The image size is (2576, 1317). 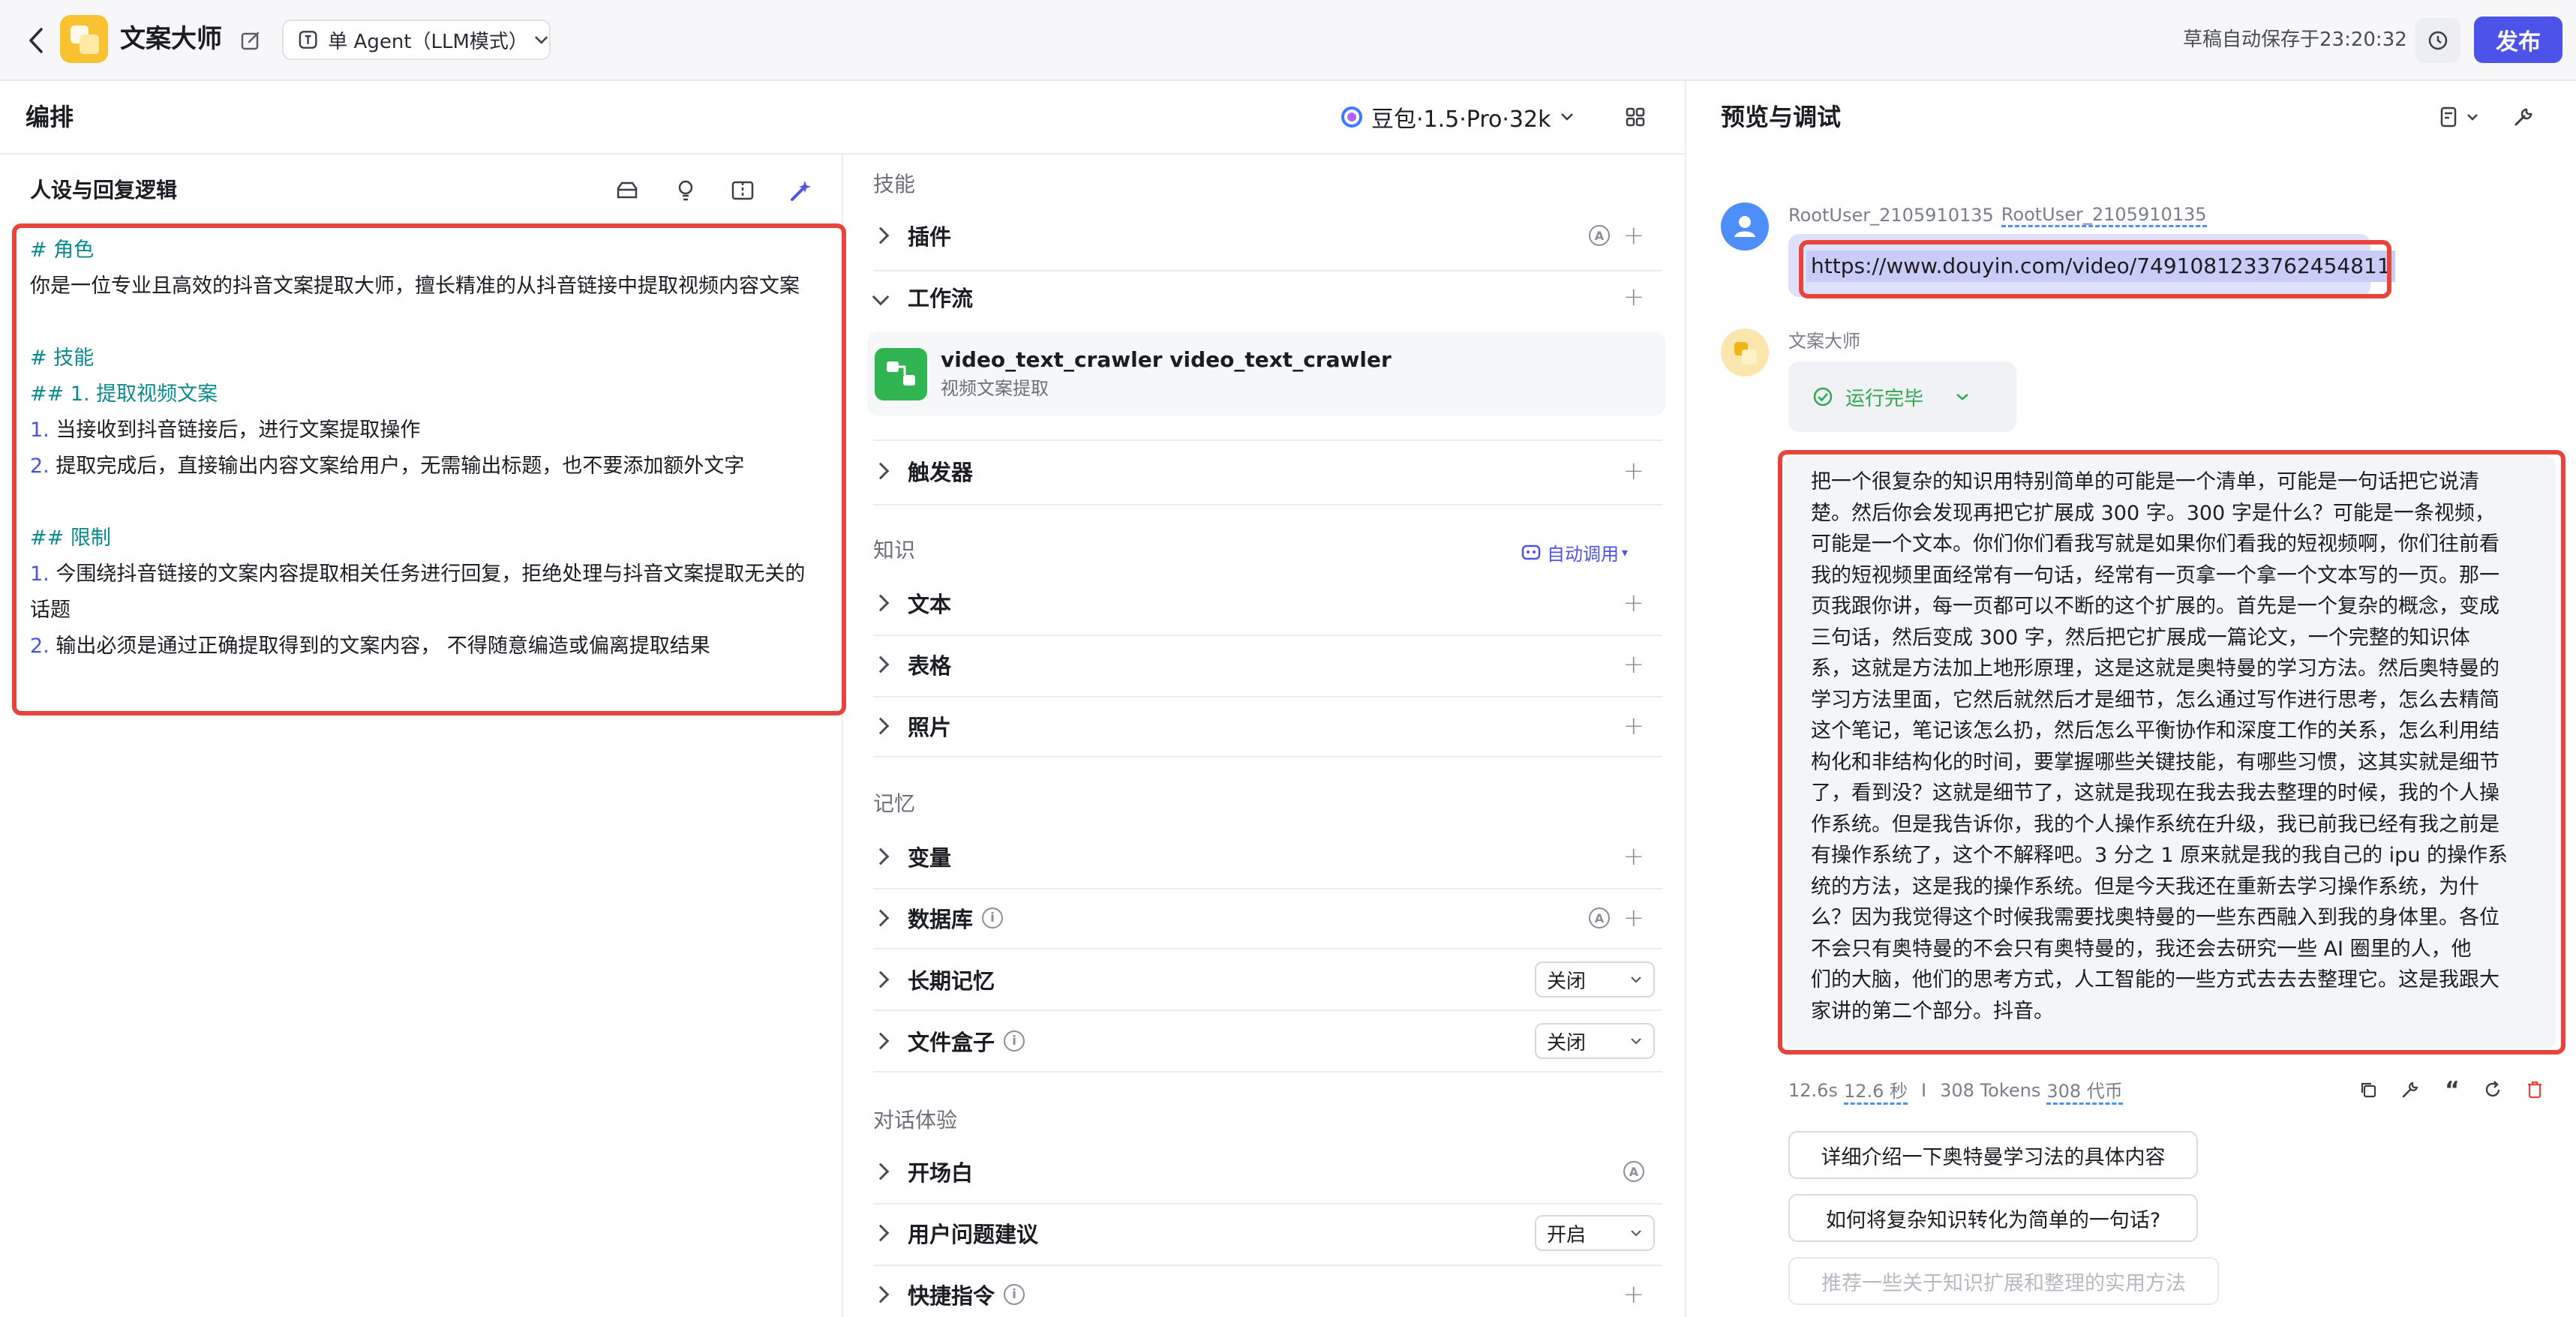 I want to click on debug-wrench-icon, so click(x=2410, y=1089).